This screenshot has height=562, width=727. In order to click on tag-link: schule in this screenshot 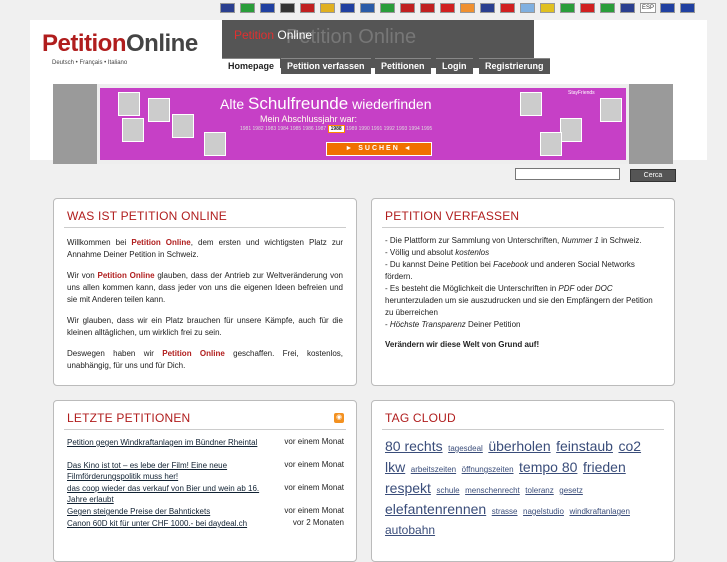, I will do `click(447, 490)`.